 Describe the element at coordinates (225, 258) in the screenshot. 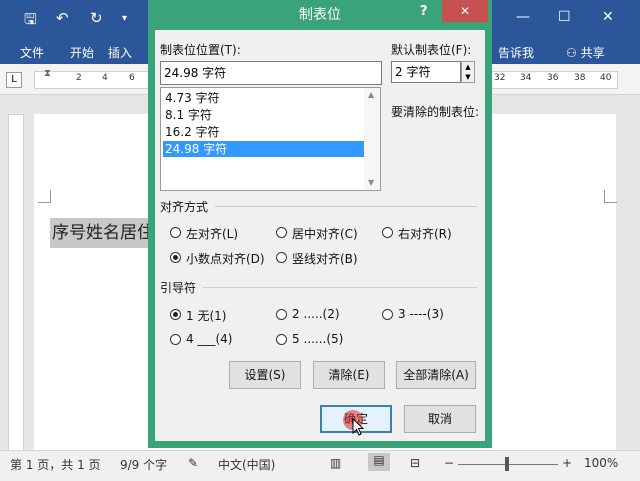

I see `align-decimal-label: 小数点对齐(D)` at that location.